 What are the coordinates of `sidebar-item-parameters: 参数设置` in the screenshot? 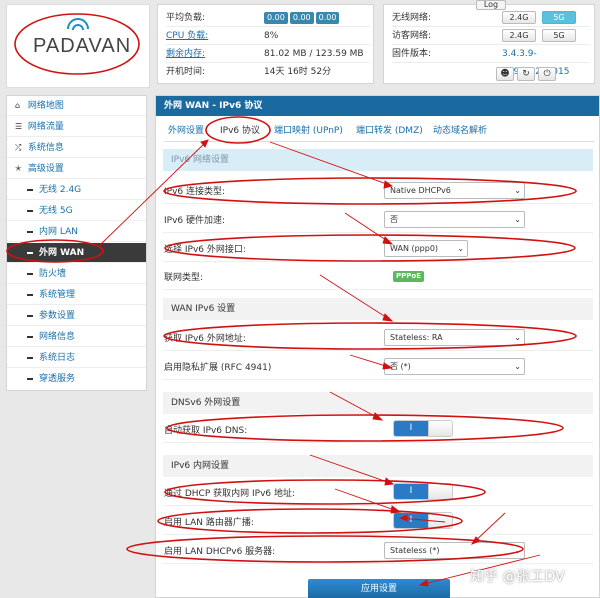 It's located at (76, 316).